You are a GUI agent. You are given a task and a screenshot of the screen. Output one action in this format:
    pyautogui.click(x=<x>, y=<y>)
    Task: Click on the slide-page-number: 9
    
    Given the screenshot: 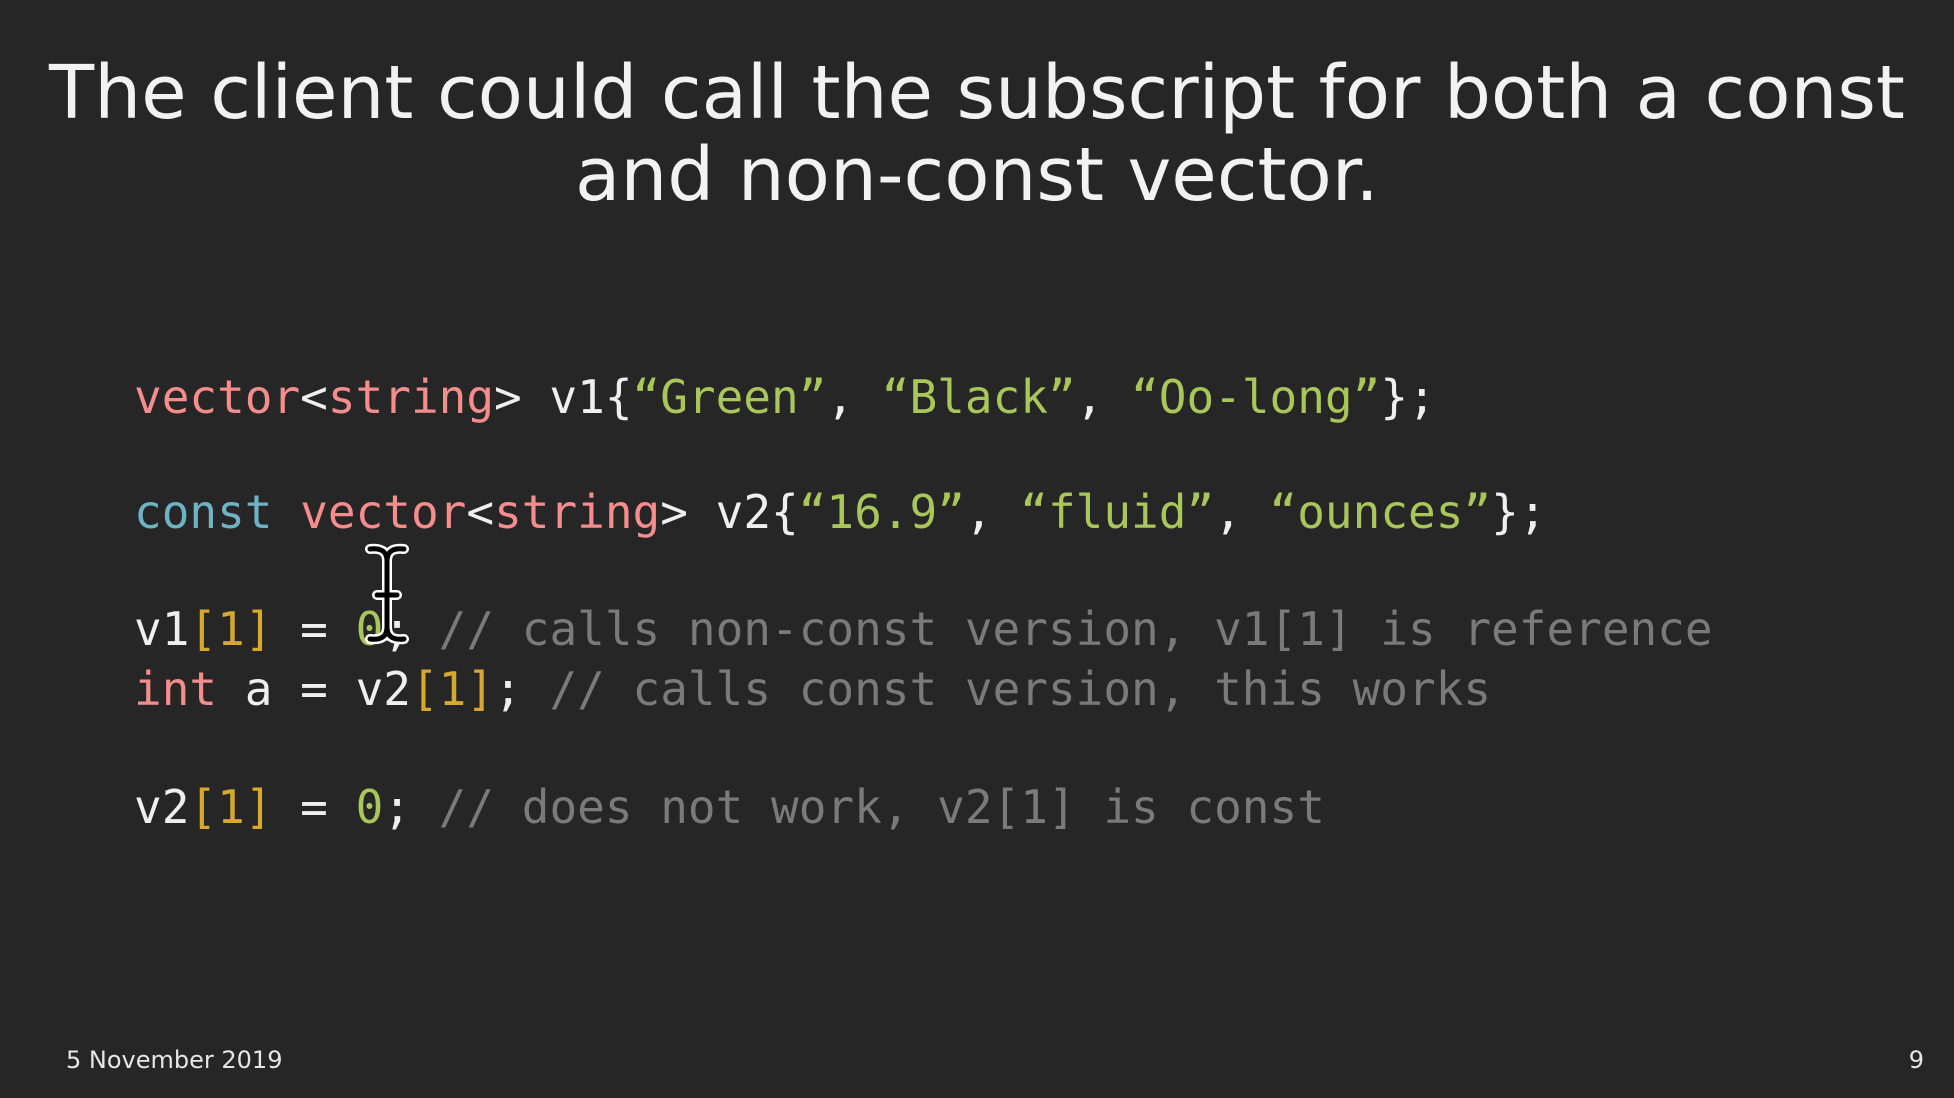 What is the action you would take?
    pyautogui.click(x=1916, y=1060)
    